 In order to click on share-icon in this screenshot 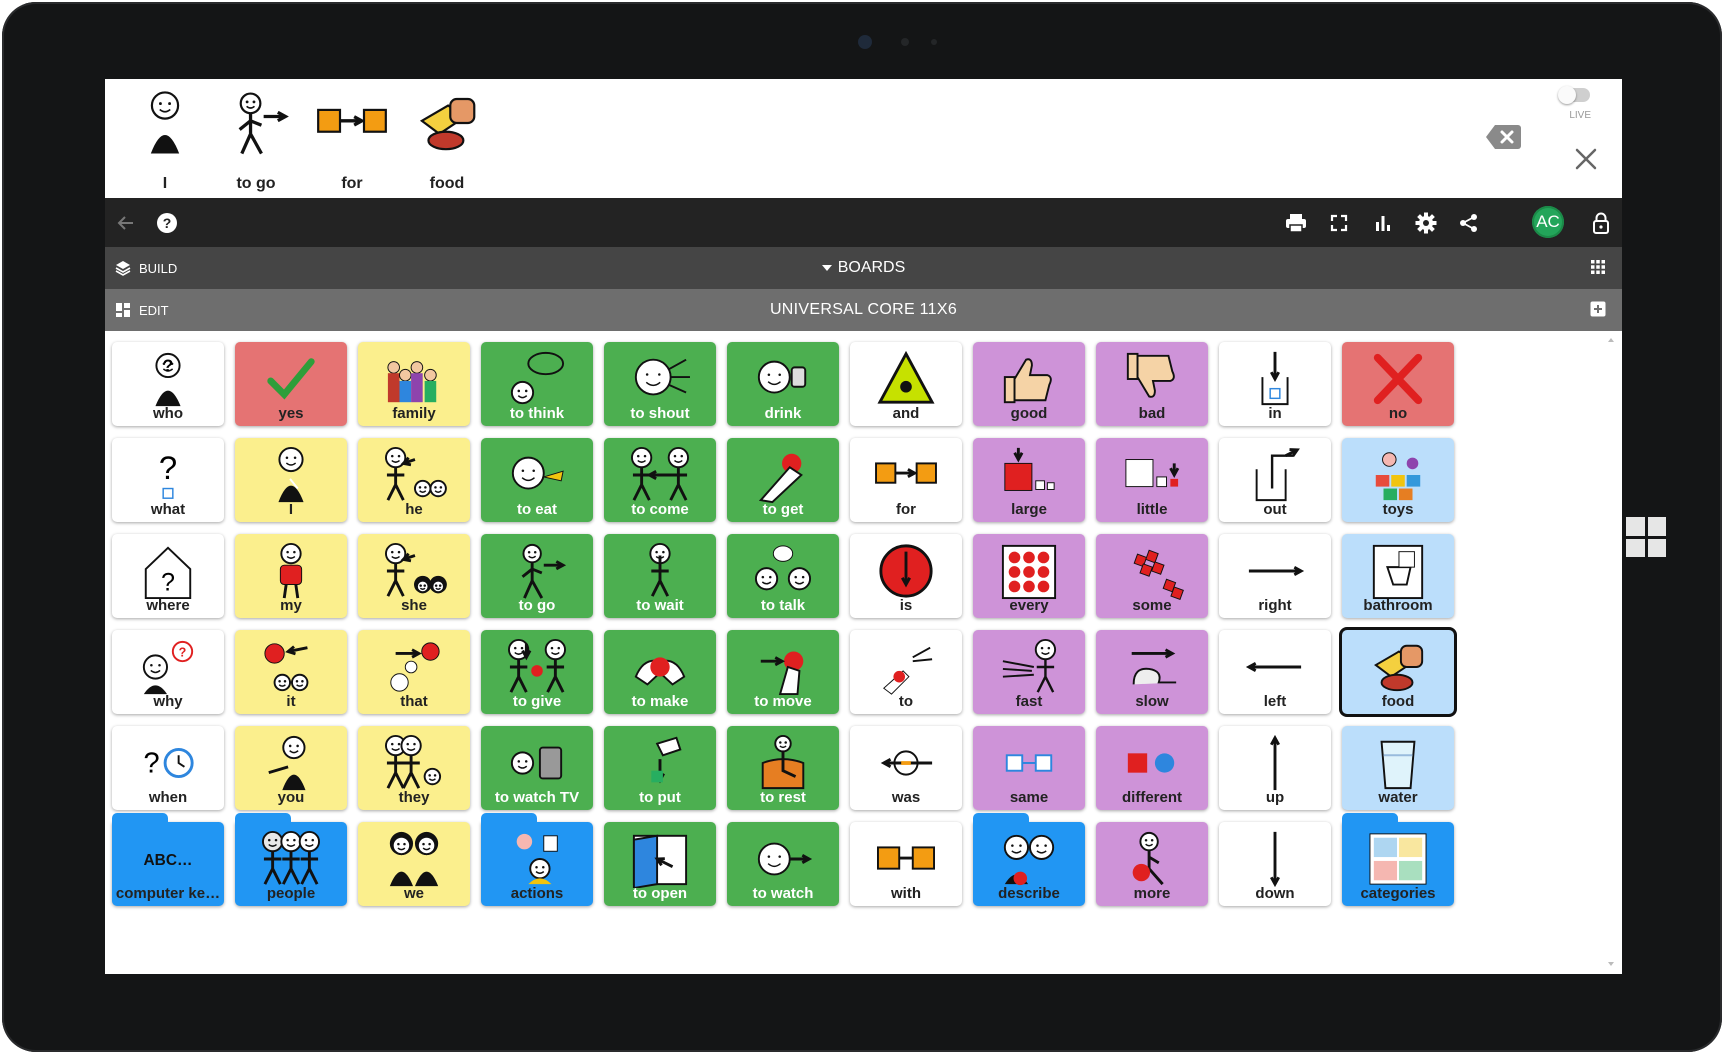, I will do `click(1468, 223)`.